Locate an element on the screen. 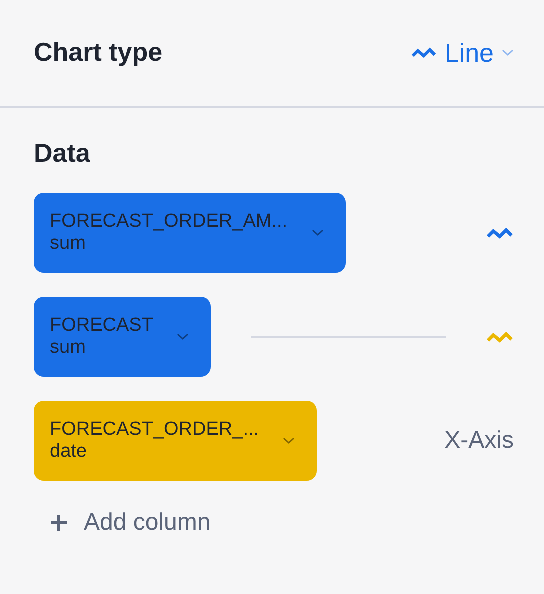 This screenshot has height=594, width=544. axis-label: X-Axis is located at coordinates (479, 441).